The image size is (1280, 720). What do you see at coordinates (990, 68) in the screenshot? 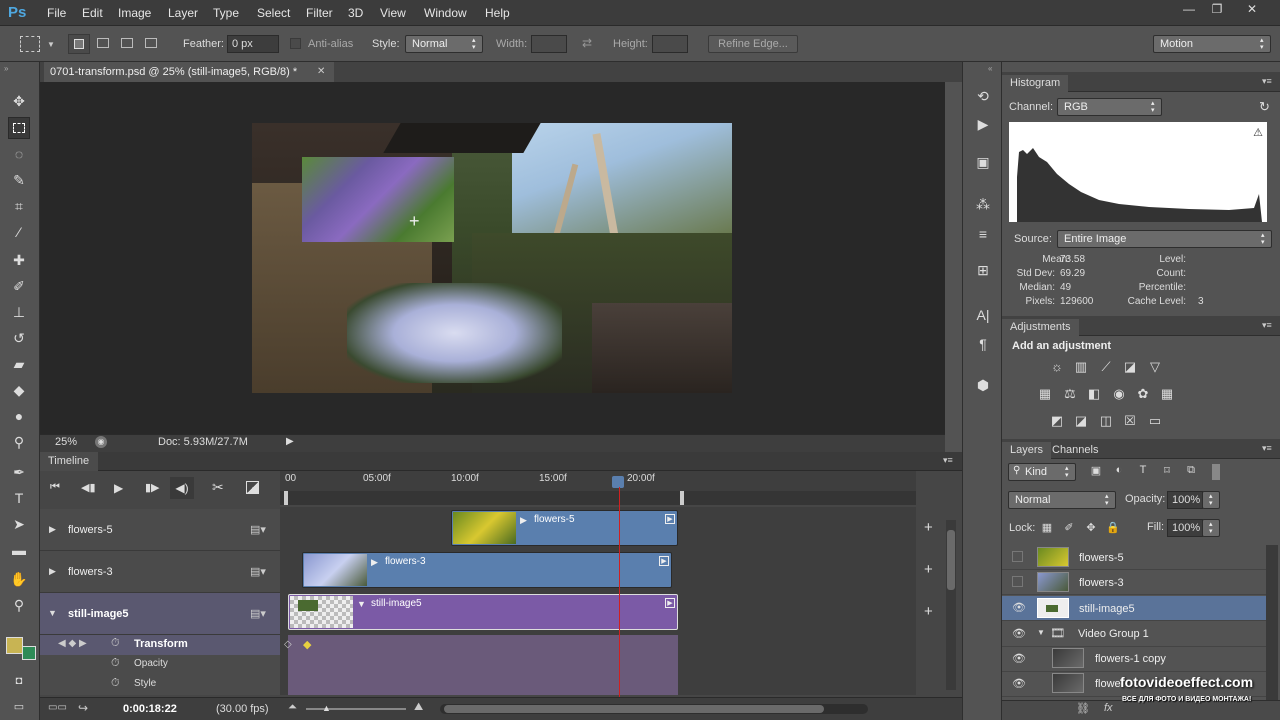
I see `expand-panels-icon: «` at bounding box center [990, 68].